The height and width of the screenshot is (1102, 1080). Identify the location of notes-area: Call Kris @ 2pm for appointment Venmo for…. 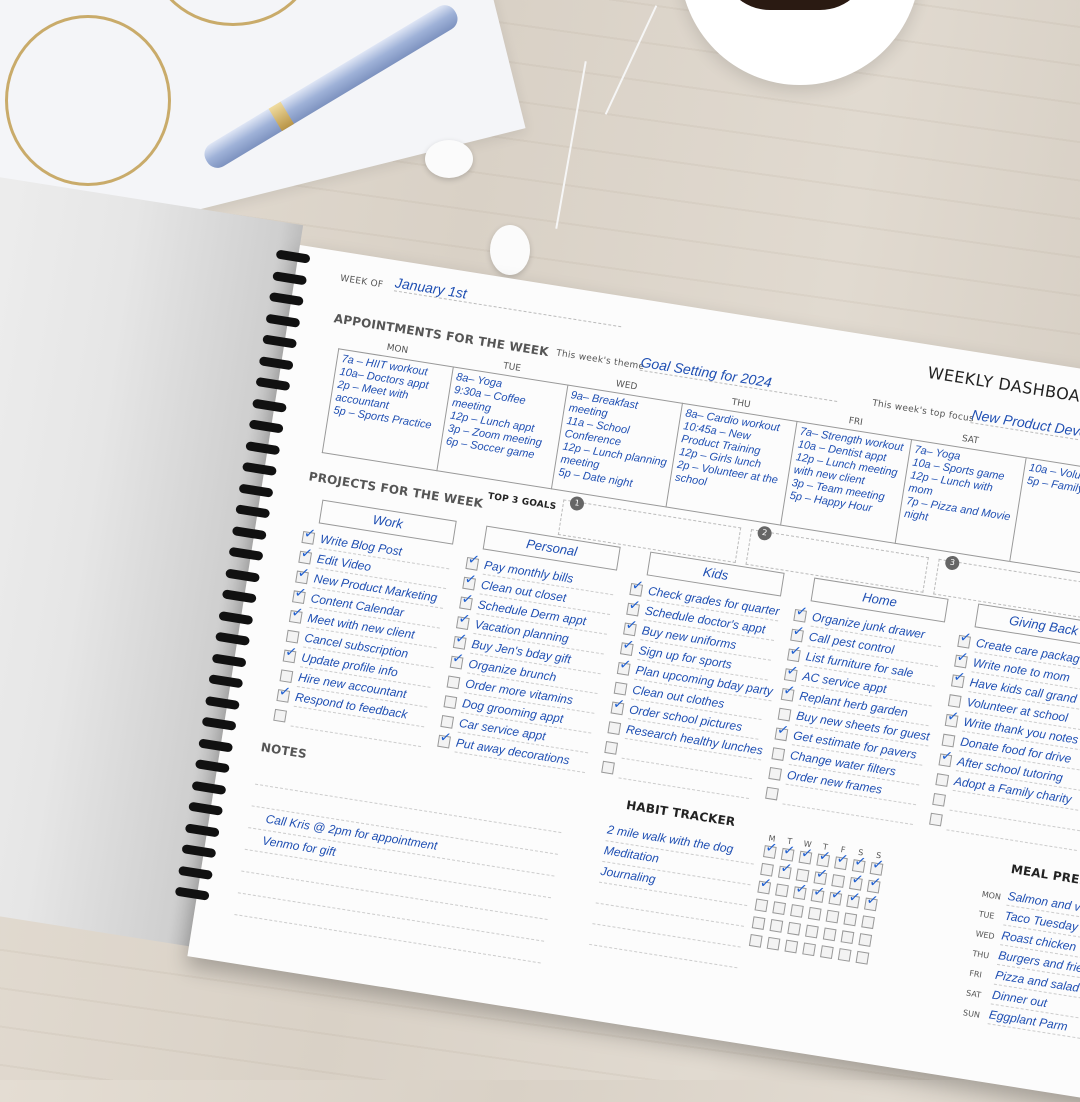
(399, 863).